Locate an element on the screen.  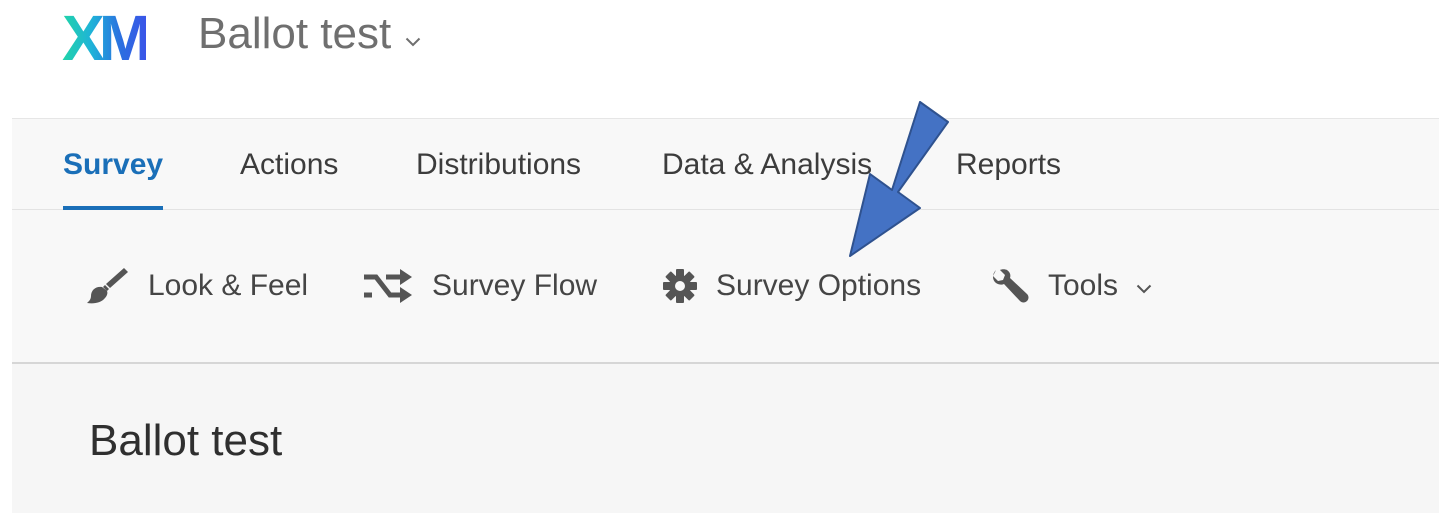
gear-icon is located at coordinates (680, 286).